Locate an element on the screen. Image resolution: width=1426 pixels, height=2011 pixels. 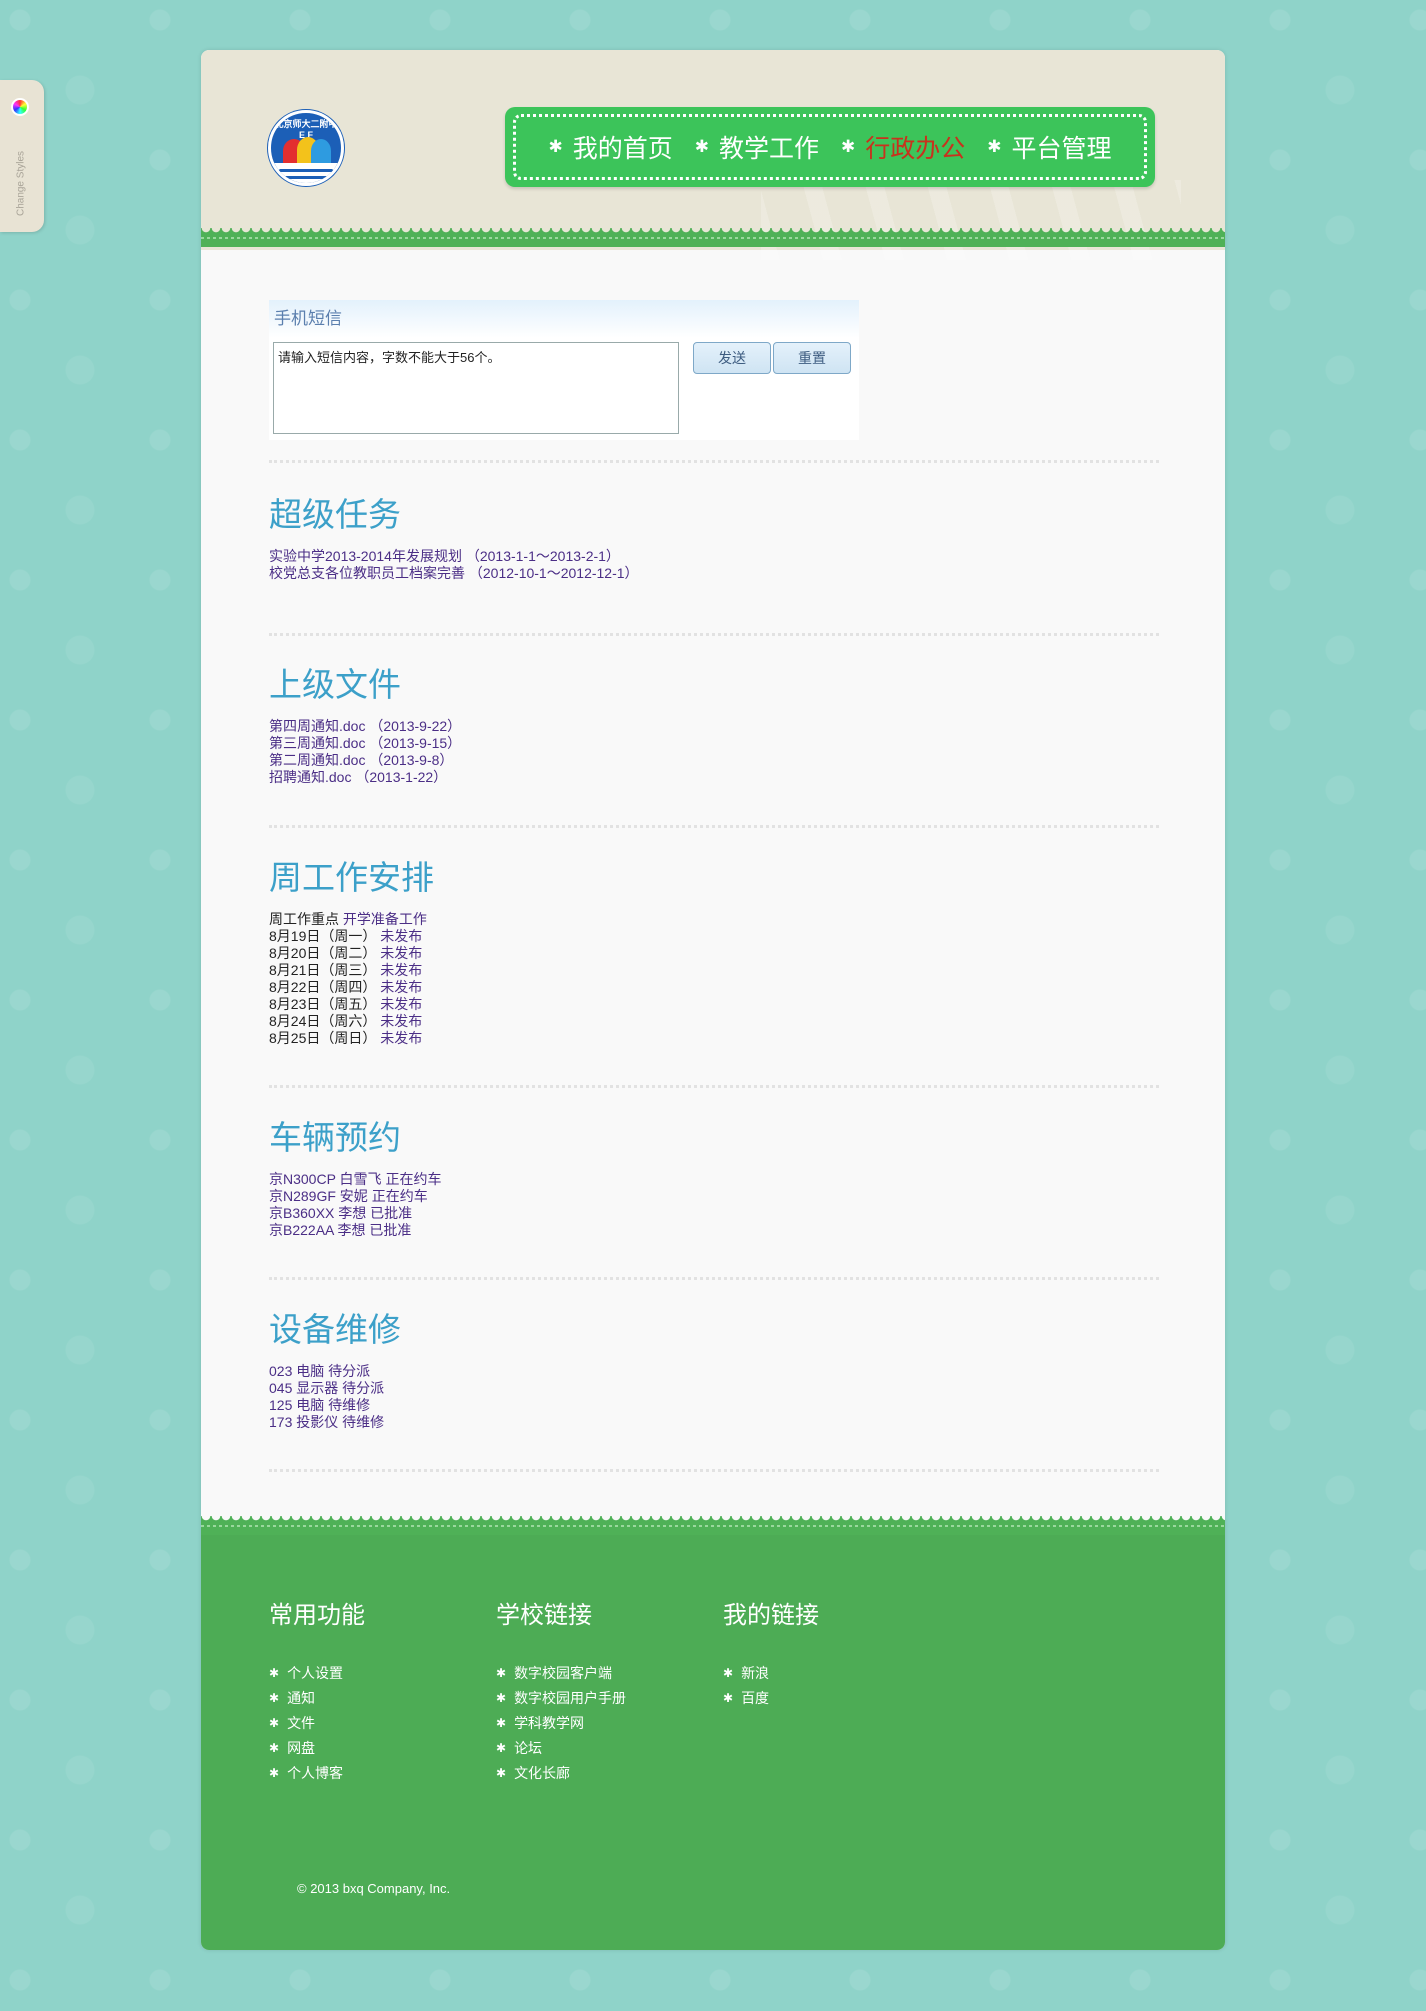
header: 北京师大二附中 E F ✱ 我的首页 ✱ 教学工作 ✱ 行政办公 ✱ 平台管理 is located at coordinates (713, 155).